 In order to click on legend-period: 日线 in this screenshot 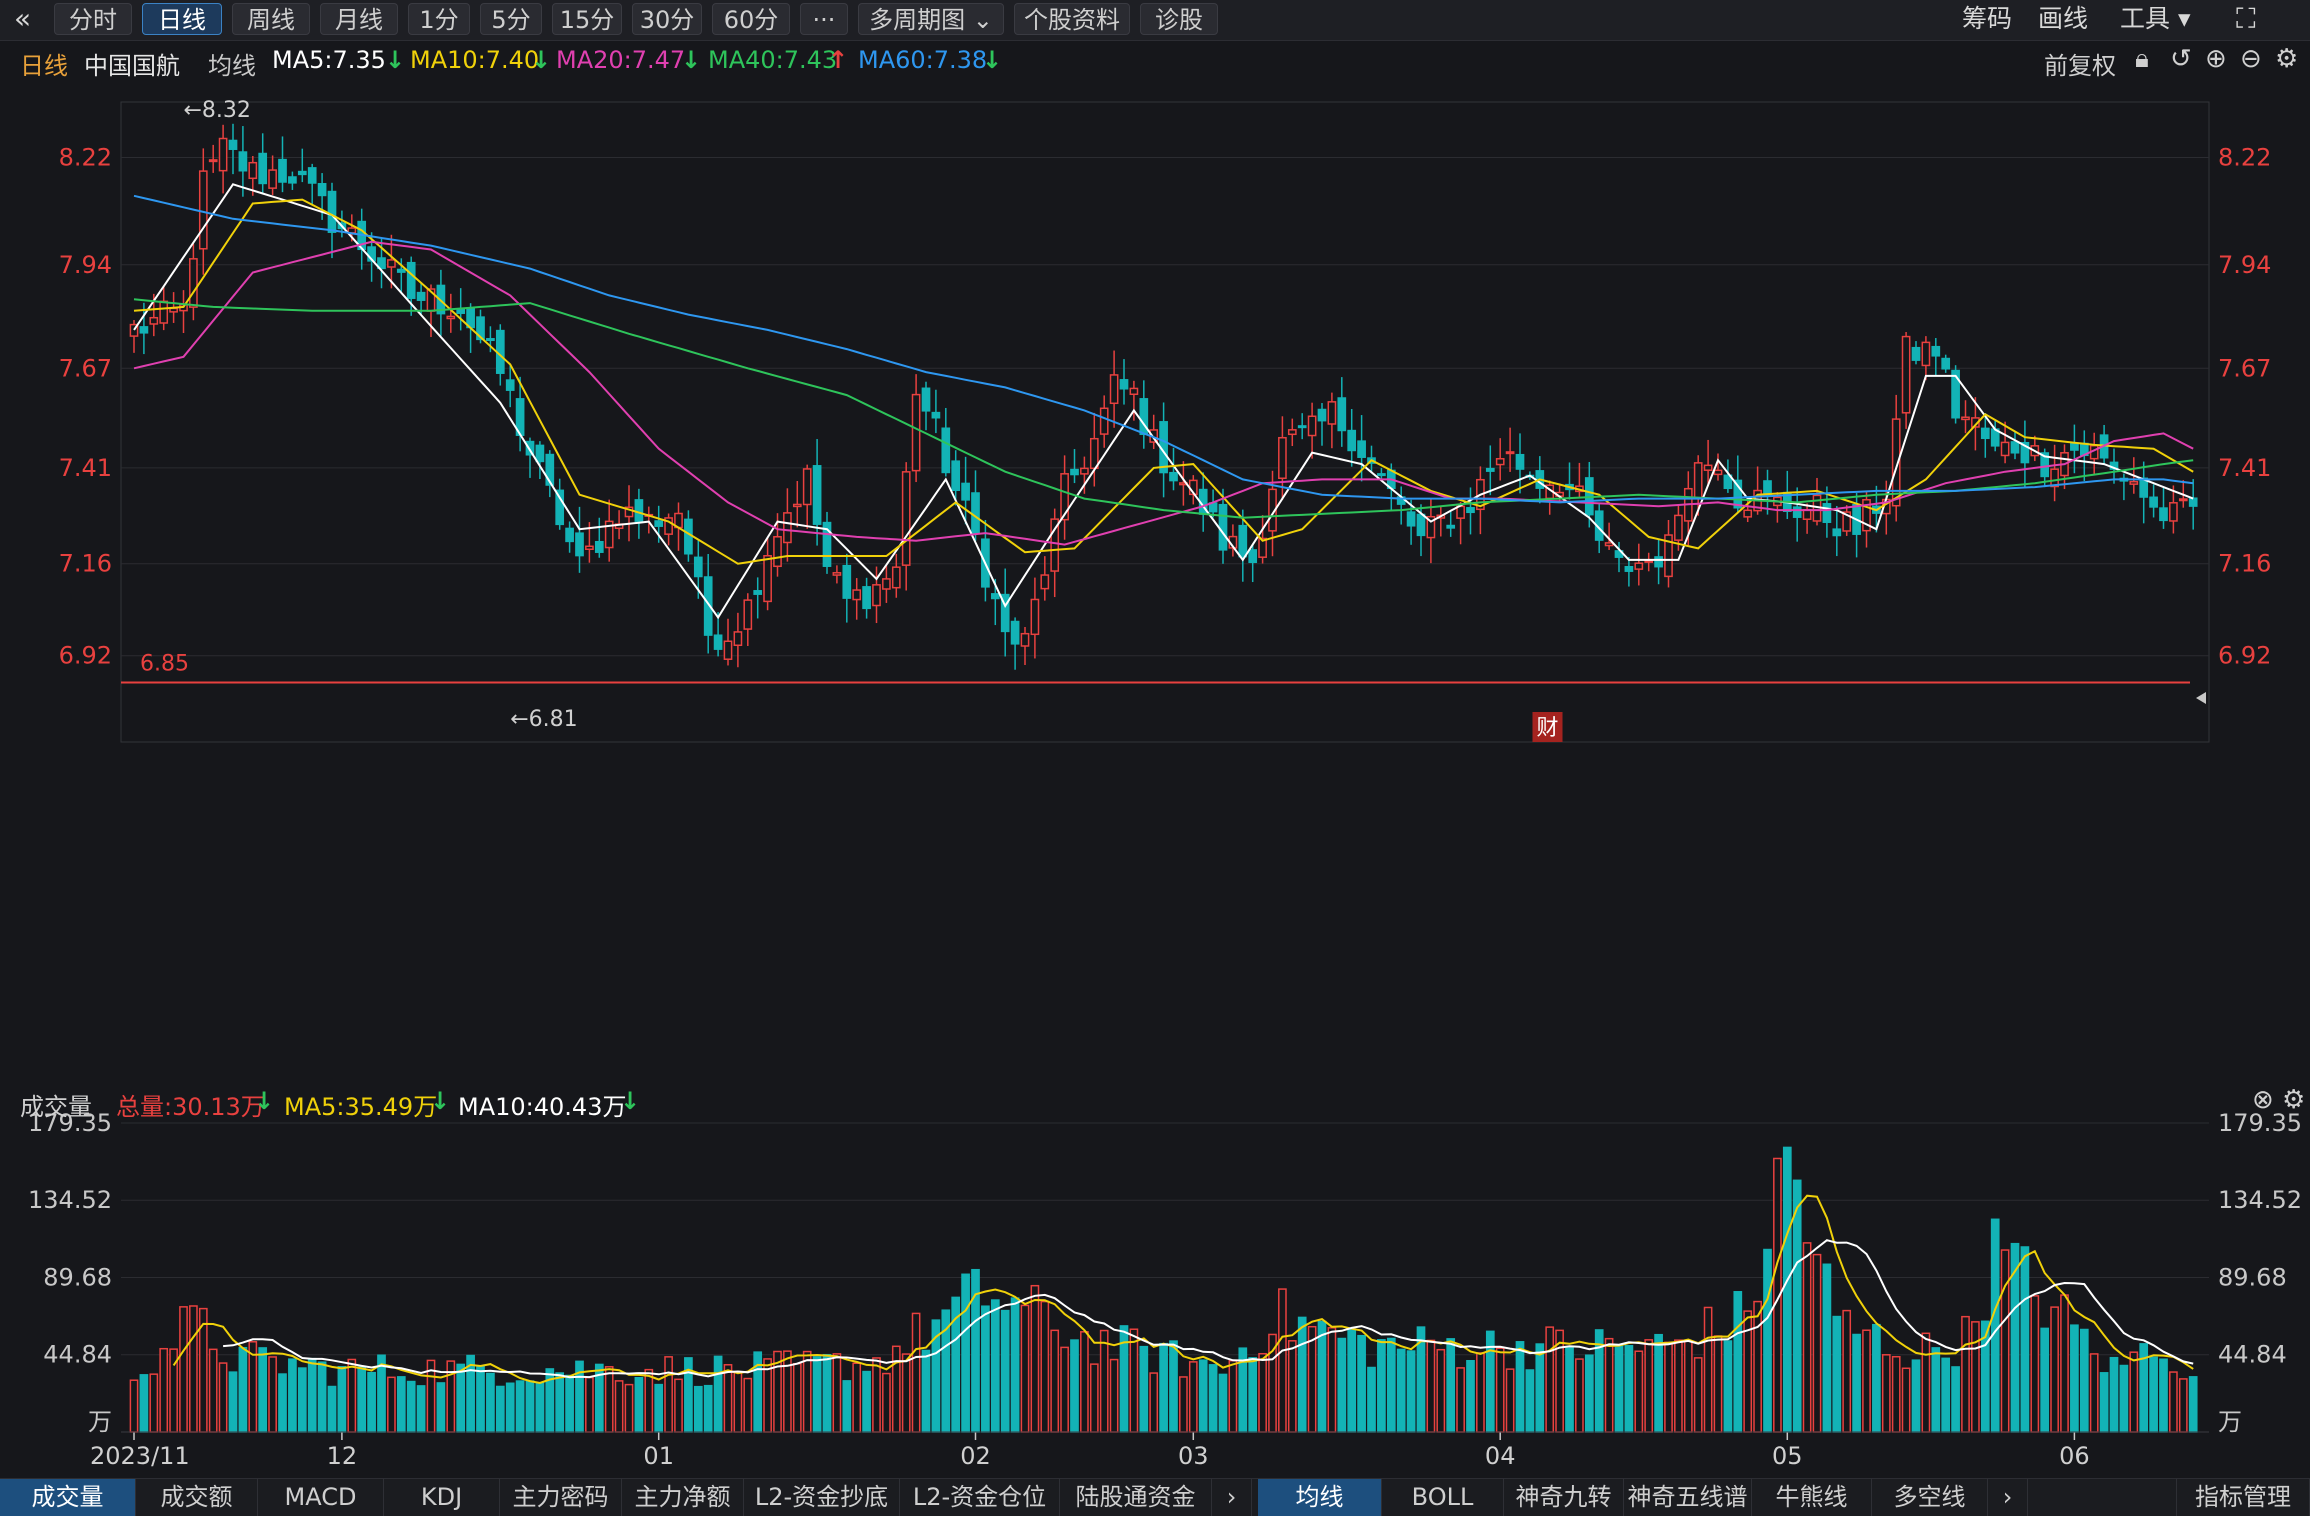, I will do `click(44, 66)`.